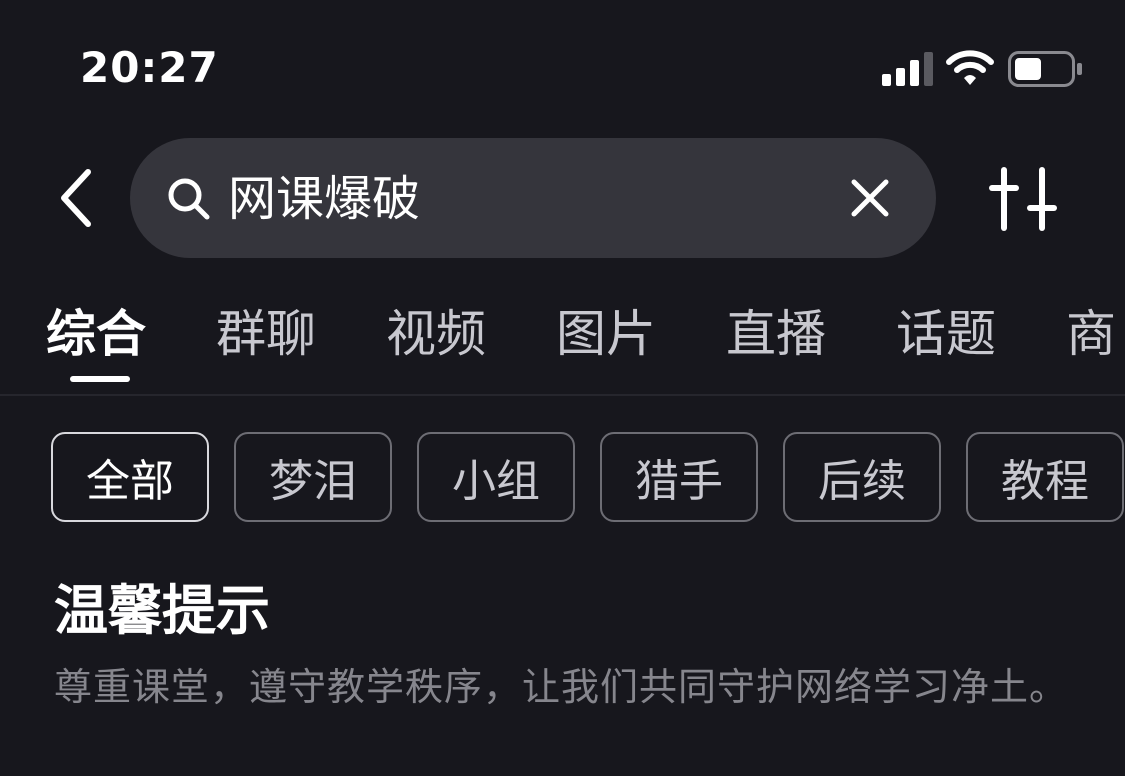  I want to click on tab-images: 图片, so click(606, 334).